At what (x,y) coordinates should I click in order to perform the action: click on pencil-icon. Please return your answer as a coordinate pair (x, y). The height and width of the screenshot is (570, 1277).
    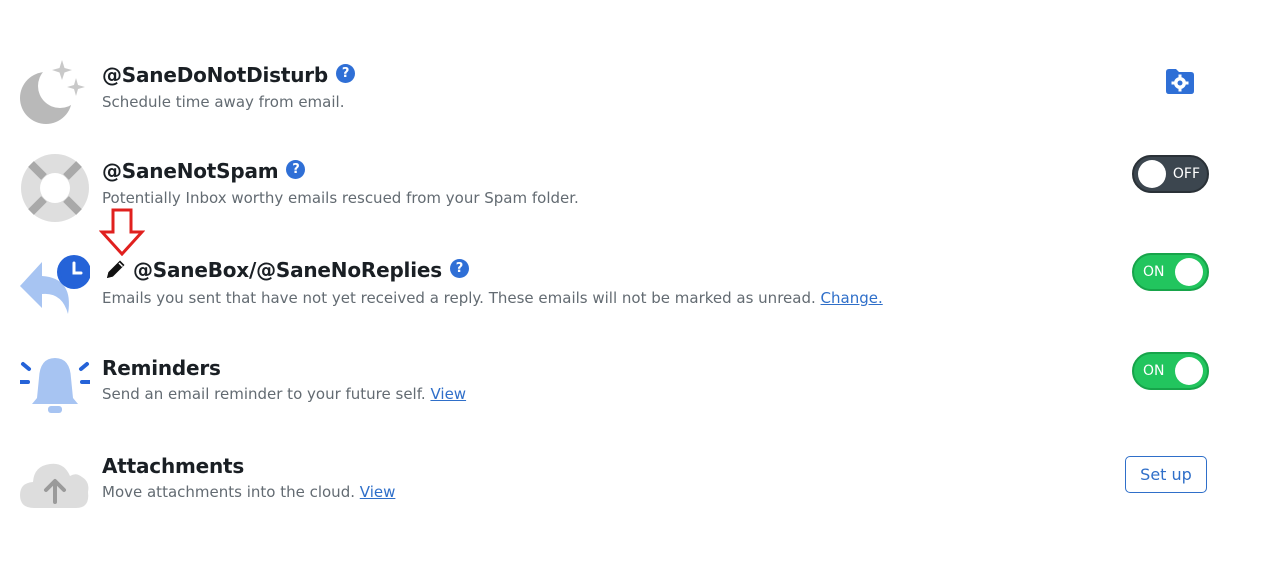
    Looking at the image, I should click on (116, 269).